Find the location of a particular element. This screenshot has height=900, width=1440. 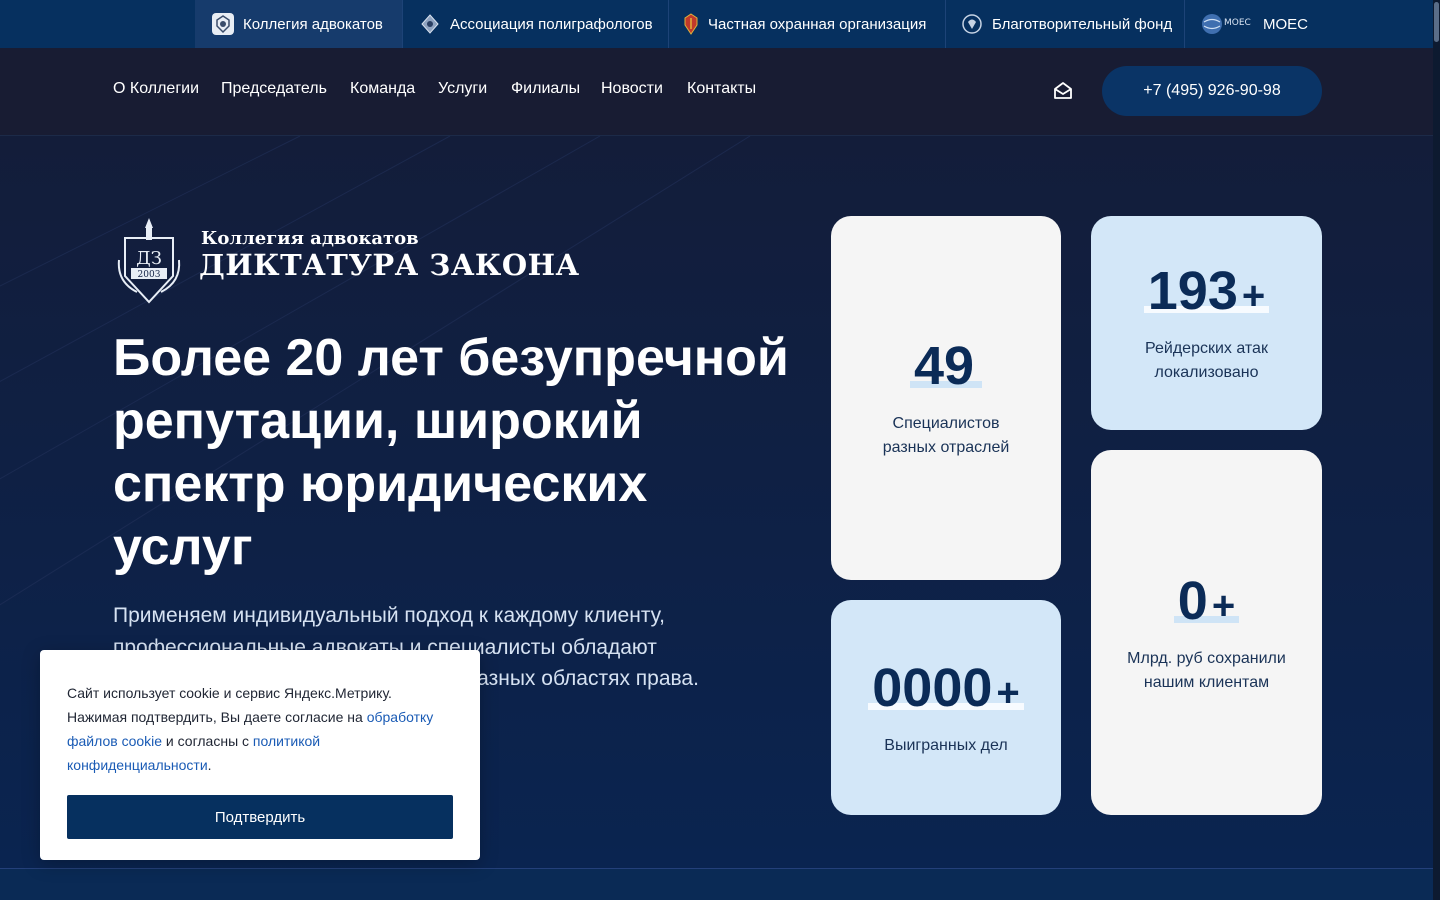

nav-link-about: О Коллегии is located at coordinates (156, 89).